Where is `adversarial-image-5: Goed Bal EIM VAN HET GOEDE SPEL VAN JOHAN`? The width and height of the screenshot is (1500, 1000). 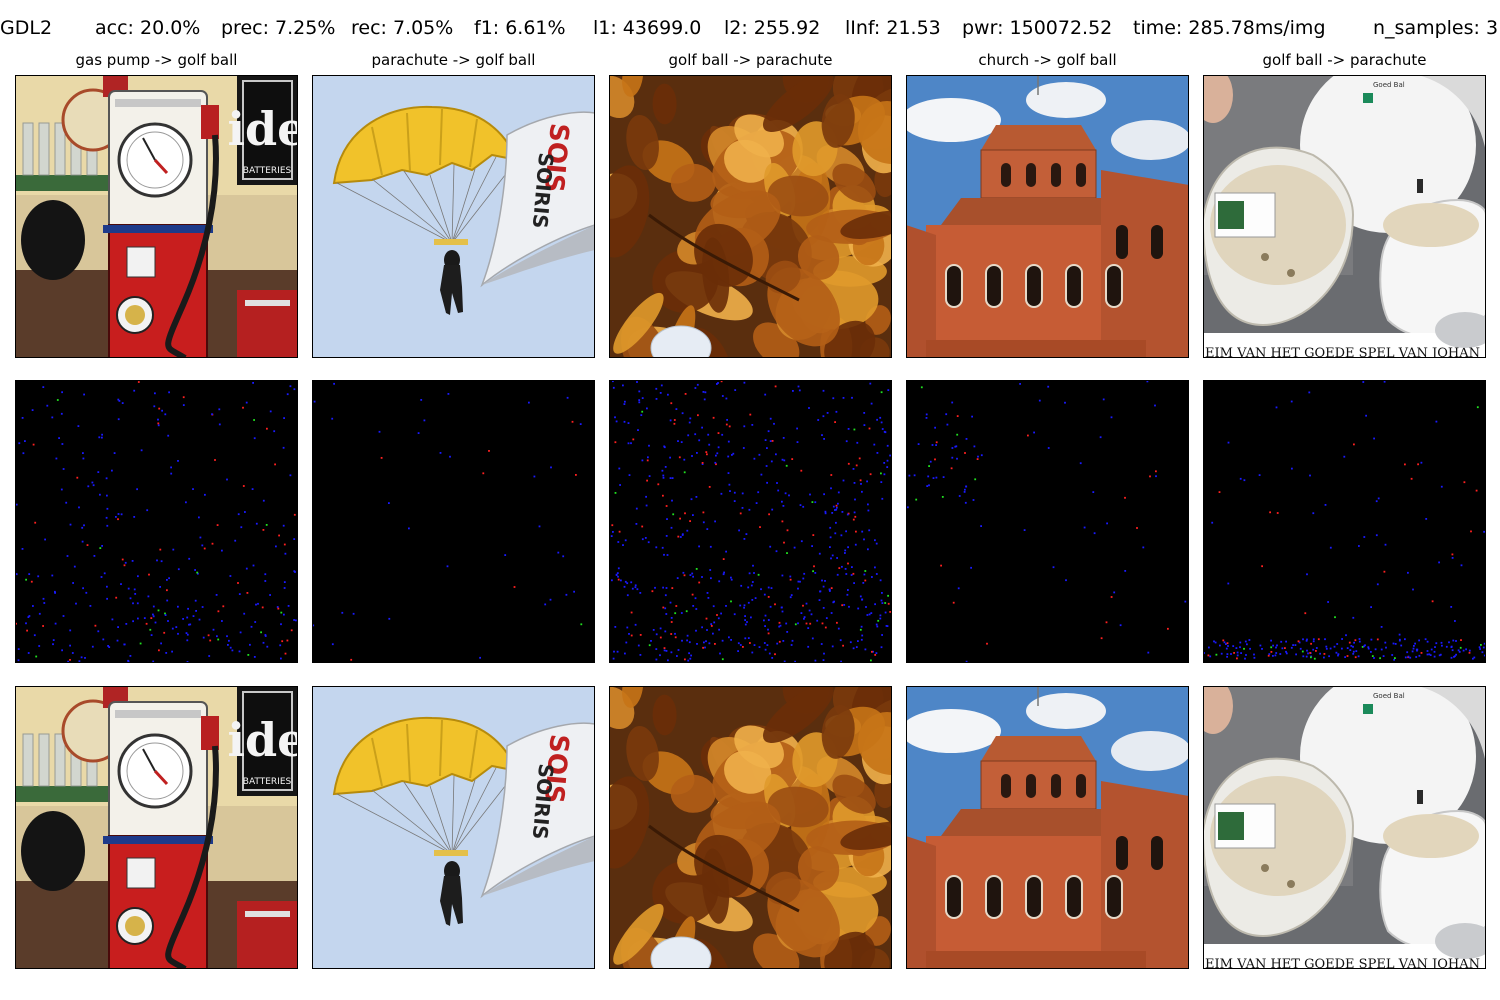
adversarial-image-5: Goed Bal EIM VAN HET GOEDE SPEL VAN JOHAN is located at coordinates (1344, 829).